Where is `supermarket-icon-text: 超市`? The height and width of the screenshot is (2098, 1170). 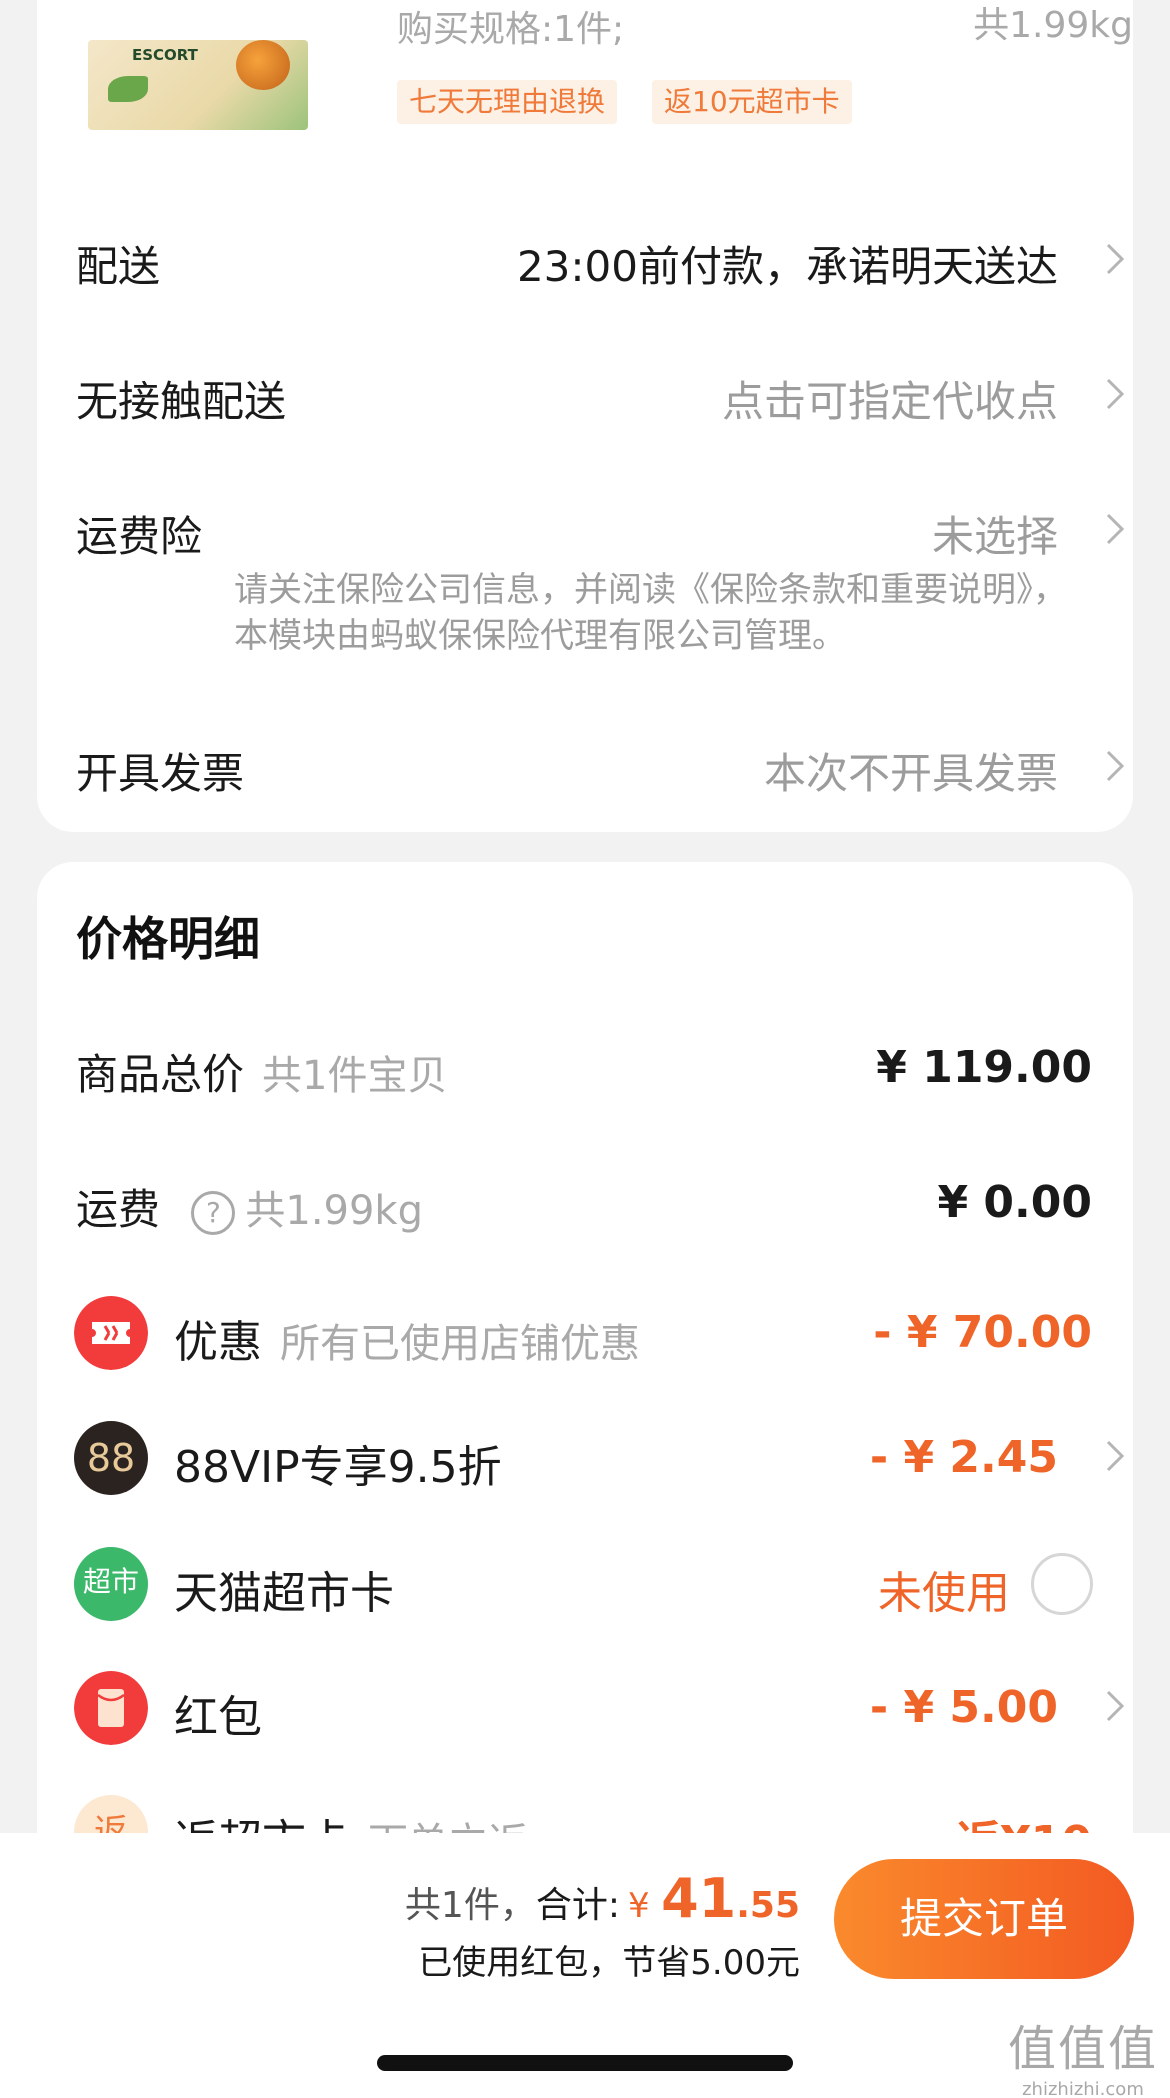 supermarket-icon-text: 超市 is located at coordinates (110, 1581).